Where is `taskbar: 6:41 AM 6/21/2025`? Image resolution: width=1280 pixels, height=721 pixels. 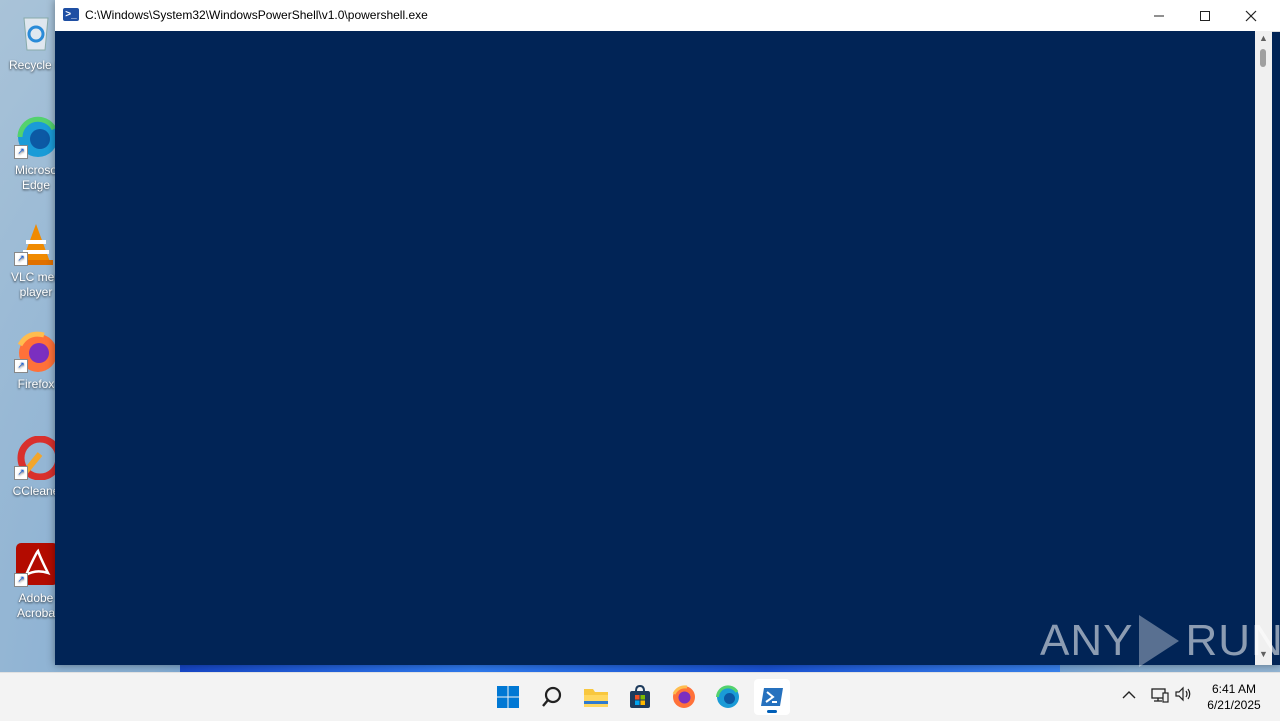
taskbar: 6:41 AM 6/21/2025 is located at coordinates (640, 696).